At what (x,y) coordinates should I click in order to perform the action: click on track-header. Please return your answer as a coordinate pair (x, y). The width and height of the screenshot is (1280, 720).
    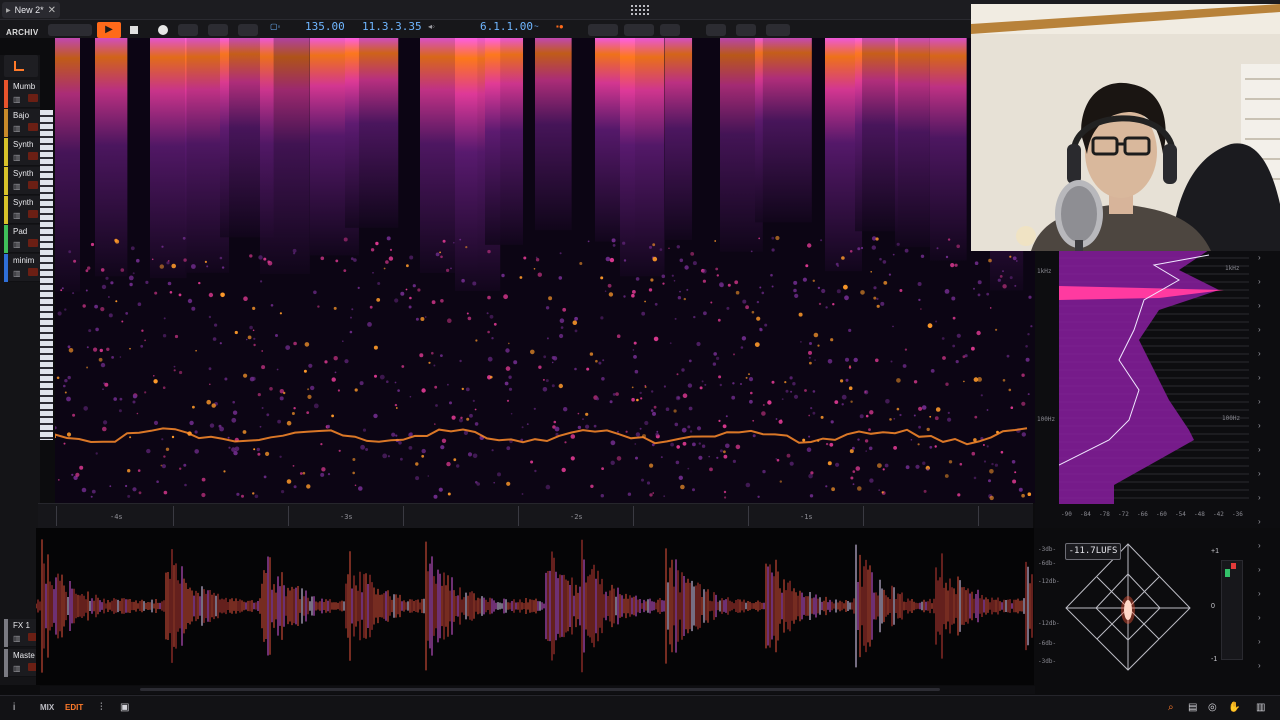
    Looking at the image, I should click on (21, 66).